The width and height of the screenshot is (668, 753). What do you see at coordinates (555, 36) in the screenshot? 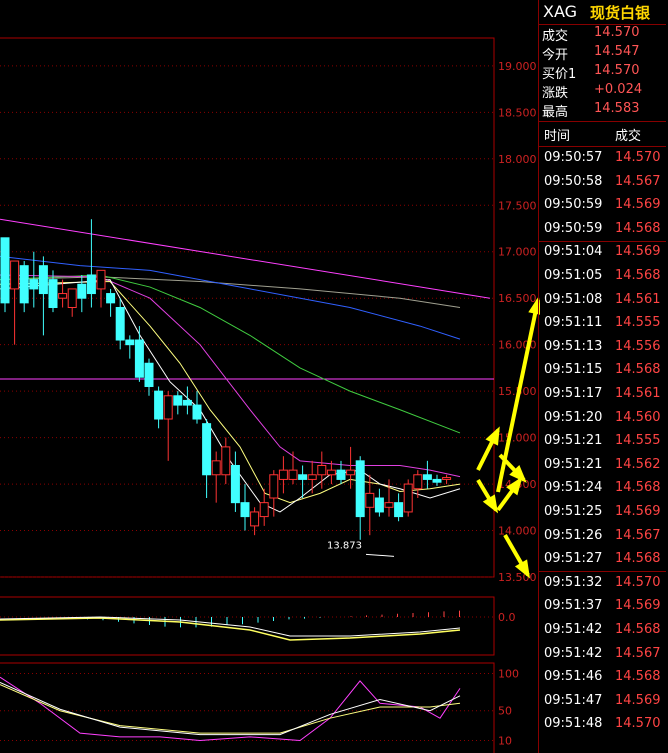
I see `quote-label: 成交` at bounding box center [555, 36].